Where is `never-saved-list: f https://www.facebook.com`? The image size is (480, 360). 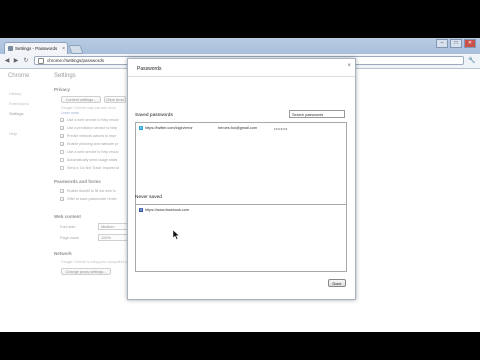 never-saved-list: f https://www.facebook.com is located at coordinates (241, 238).